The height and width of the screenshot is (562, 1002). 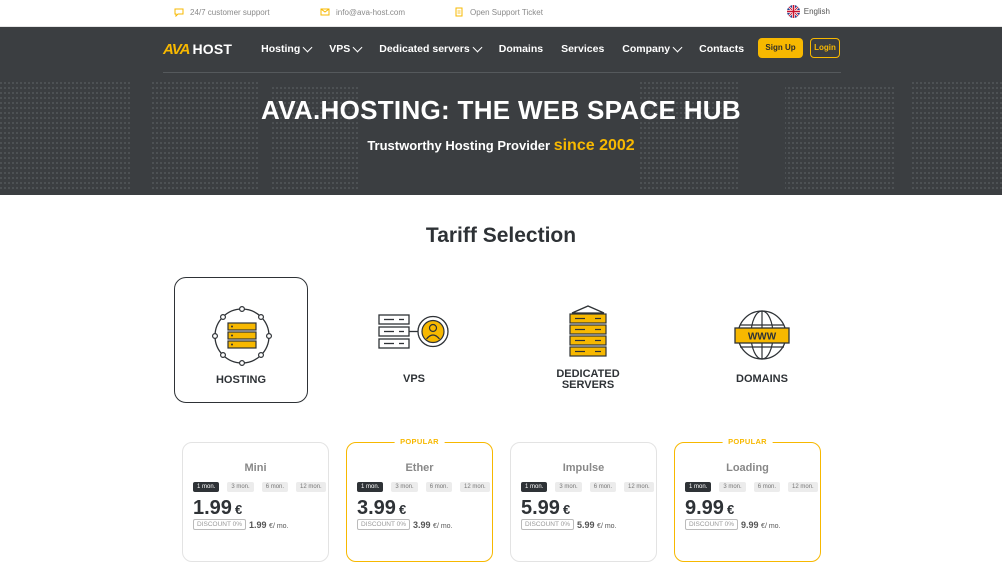 What do you see at coordinates (212, 49) in the screenshot?
I see `logo-text: HOST` at bounding box center [212, 49].